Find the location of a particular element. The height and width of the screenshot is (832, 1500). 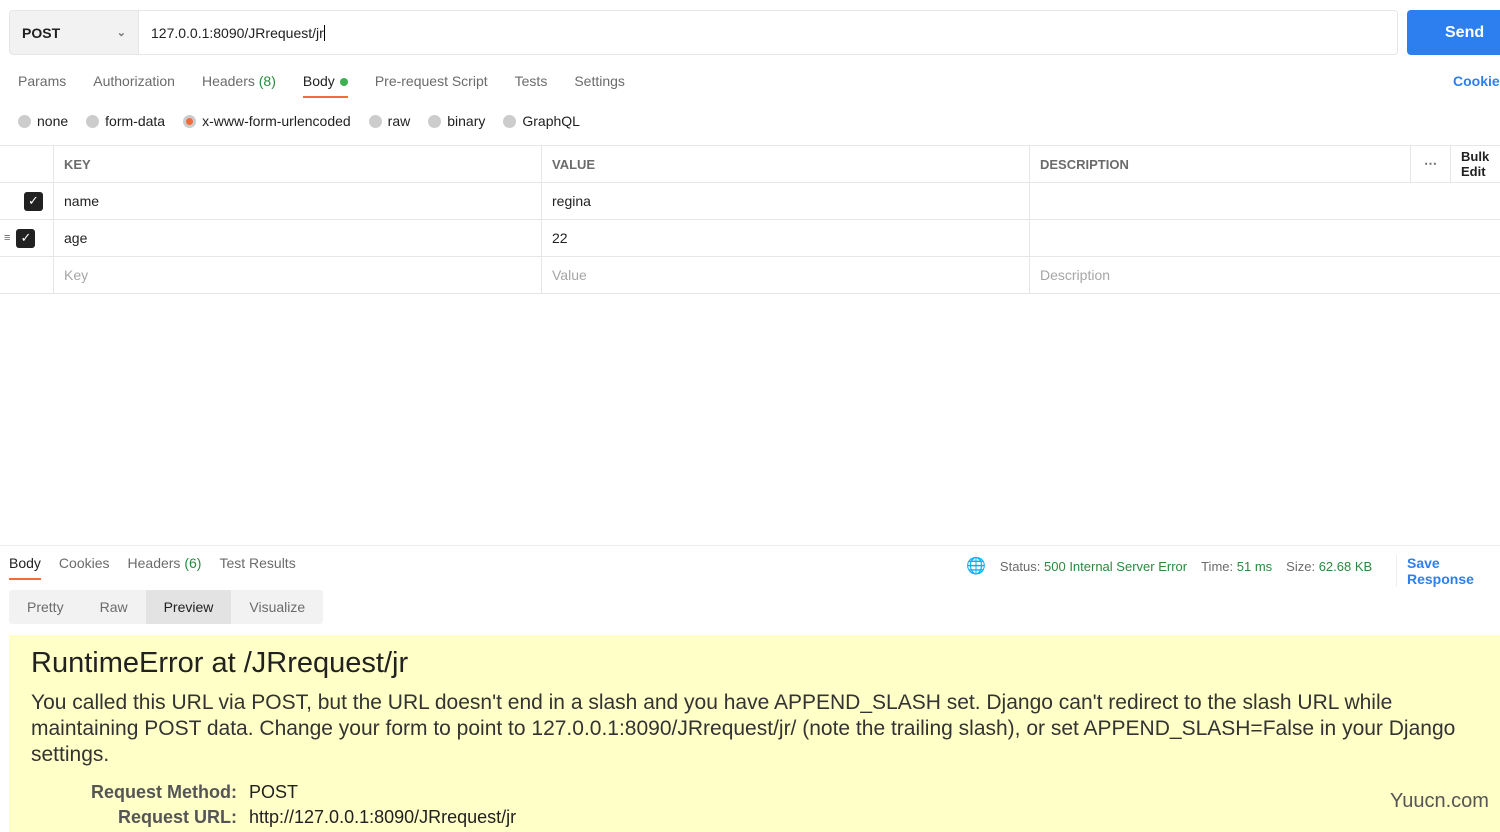

response-tabs: Body Cookies Headers (6) Test Results is located at coordinates (152, 567).